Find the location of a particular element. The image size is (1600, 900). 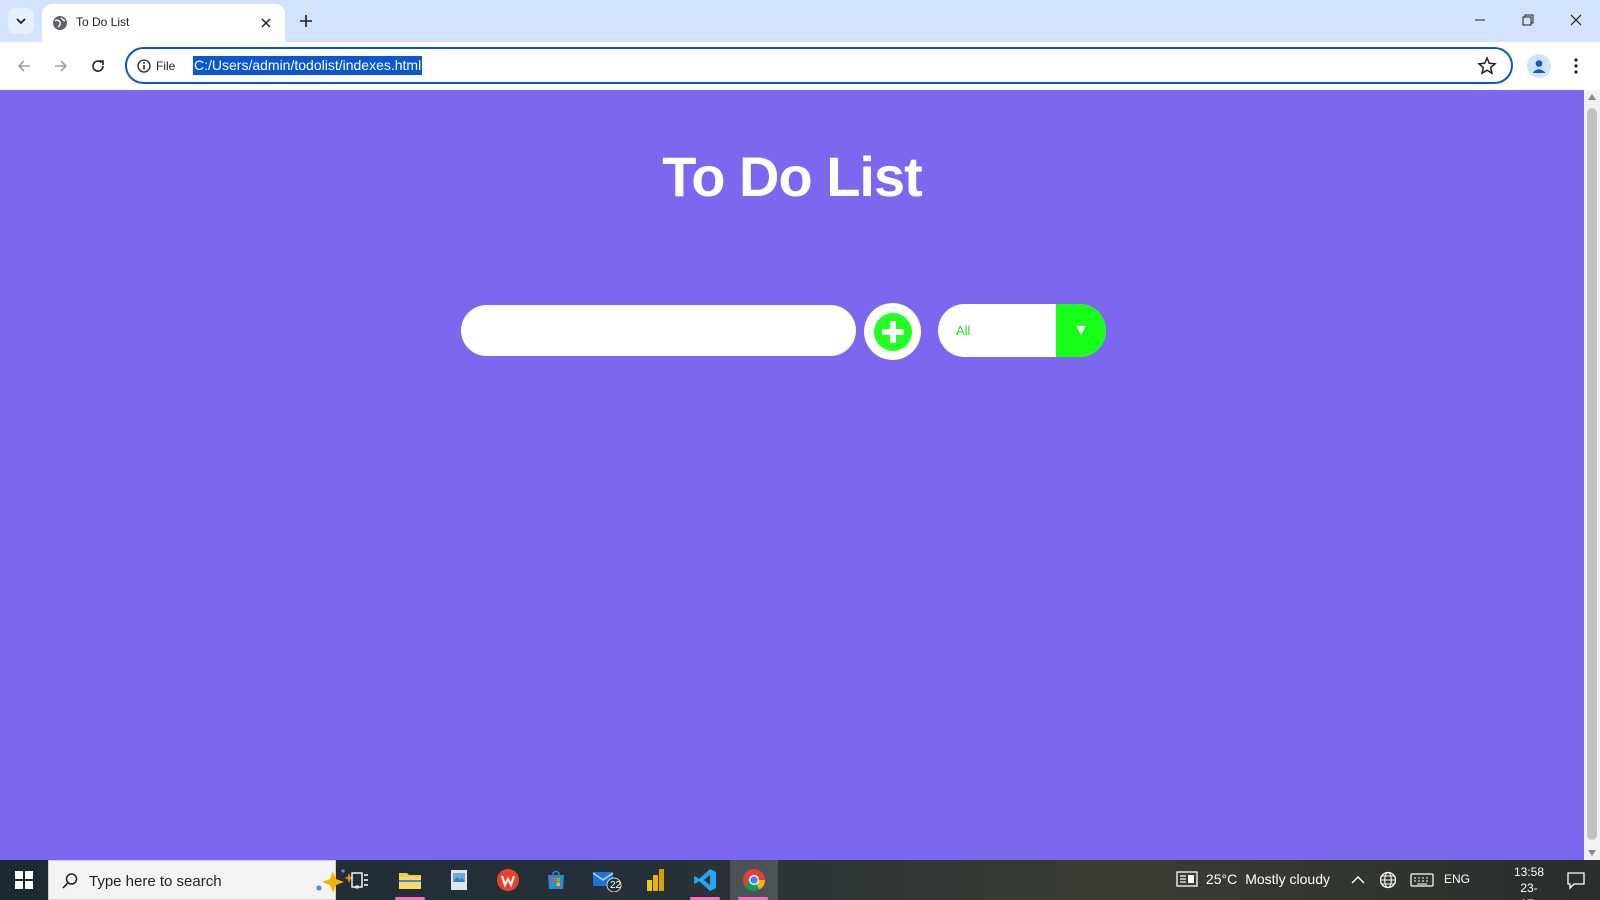

user-avatar-icon is located at coordinates (1539, 66).